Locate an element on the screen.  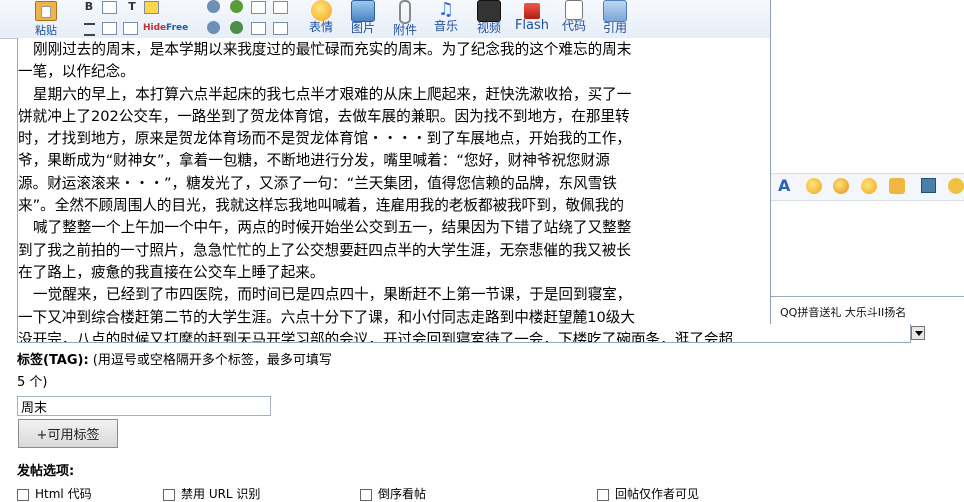
play-icon is located at coordinates (236, 27).